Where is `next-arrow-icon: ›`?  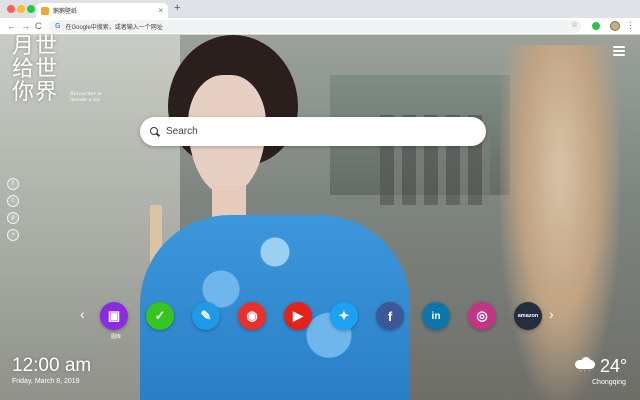
next-arrow-icon: › is located at coordinates (551, 314).